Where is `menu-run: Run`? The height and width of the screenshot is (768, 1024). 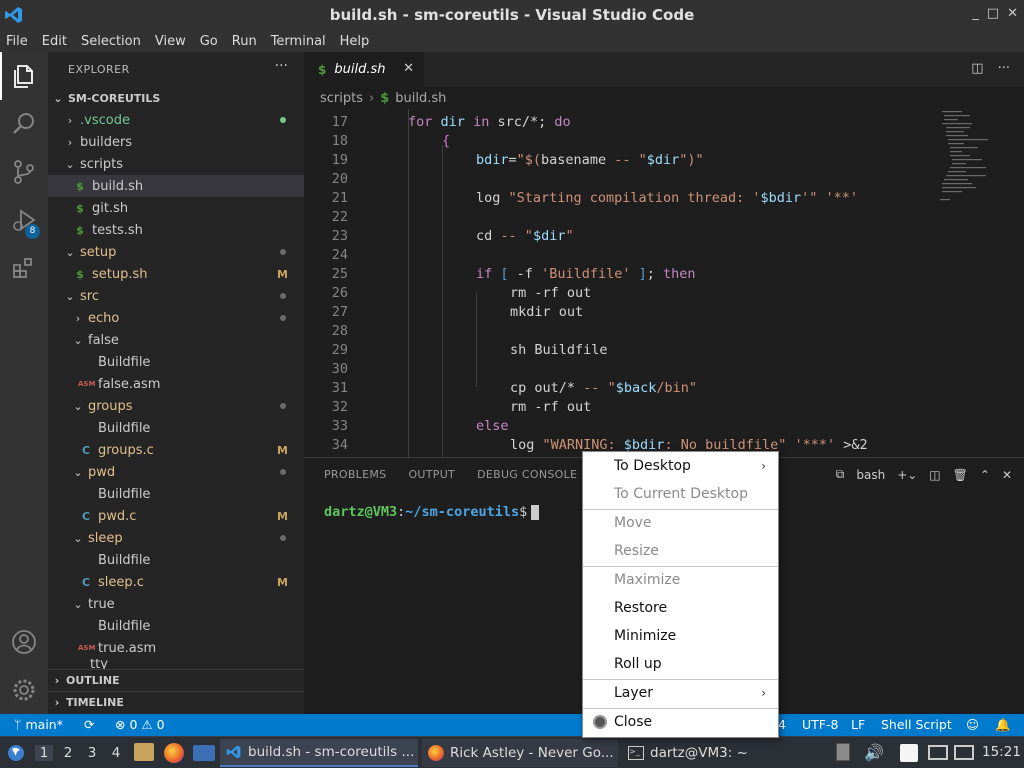
menu-run: Run is located at coordinates (244, 41).